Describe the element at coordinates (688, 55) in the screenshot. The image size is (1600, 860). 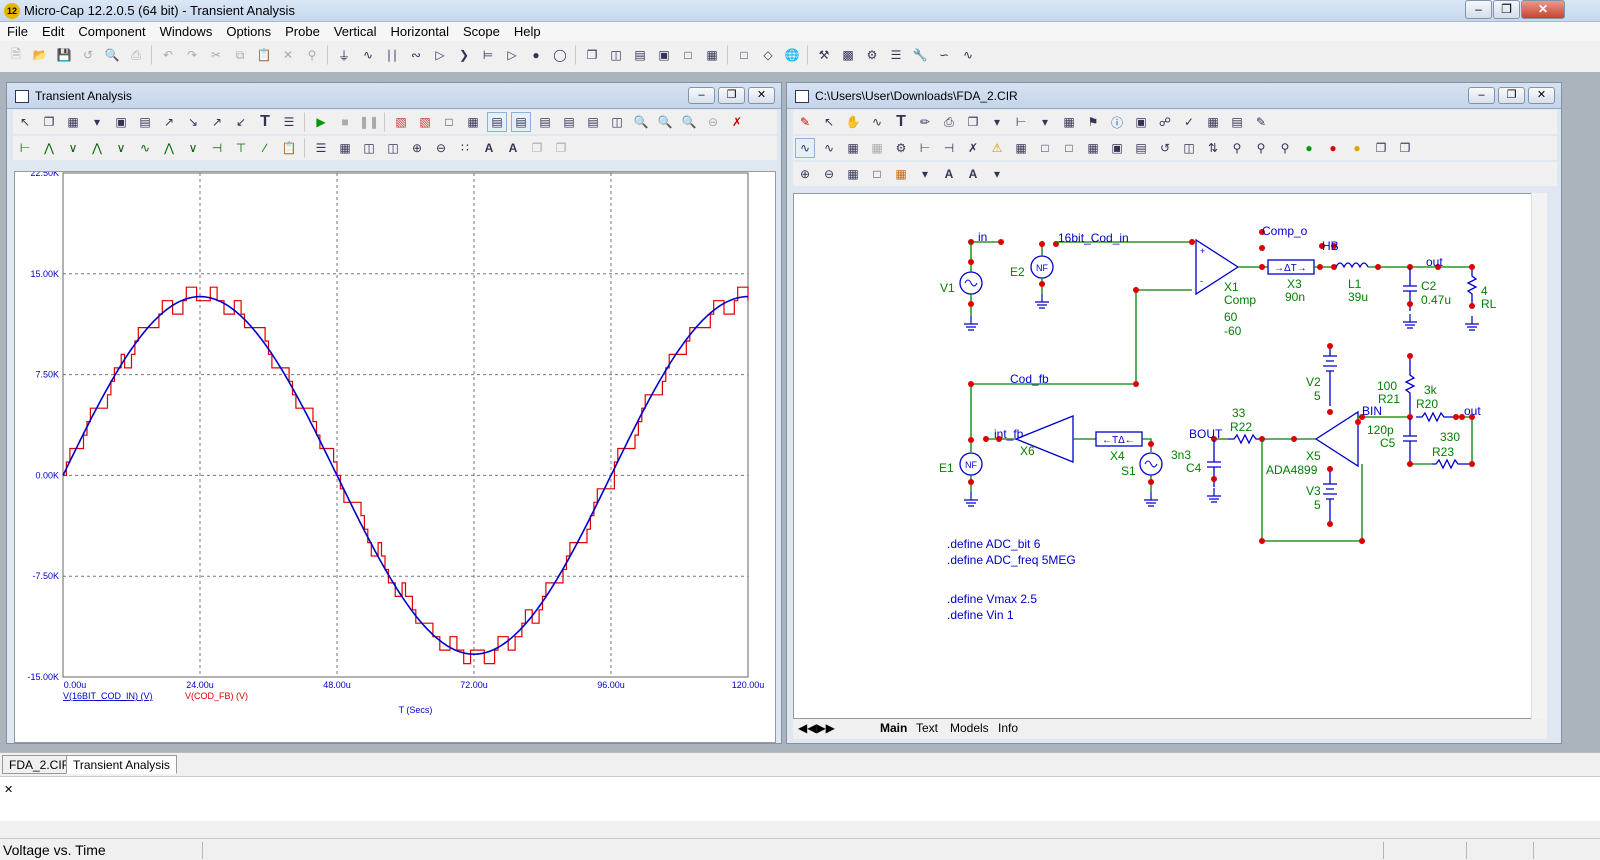
I see `frame-icon: □` at that location.